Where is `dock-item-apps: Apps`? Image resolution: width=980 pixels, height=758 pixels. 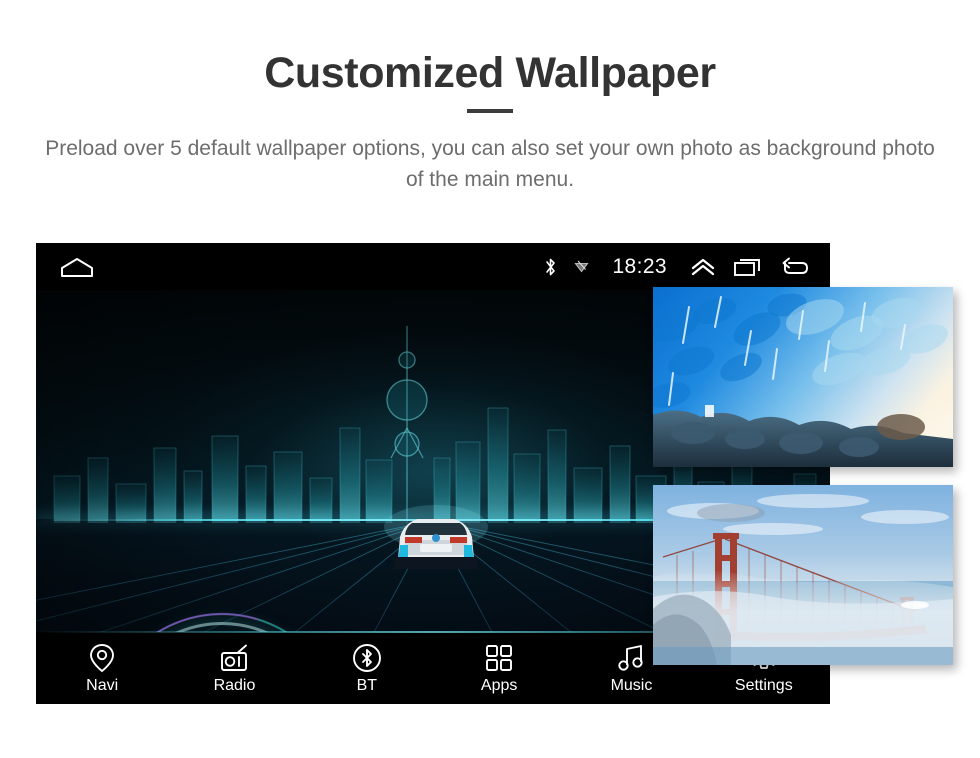 dock-item-apps: Apps is located at coordinates (499, 668).